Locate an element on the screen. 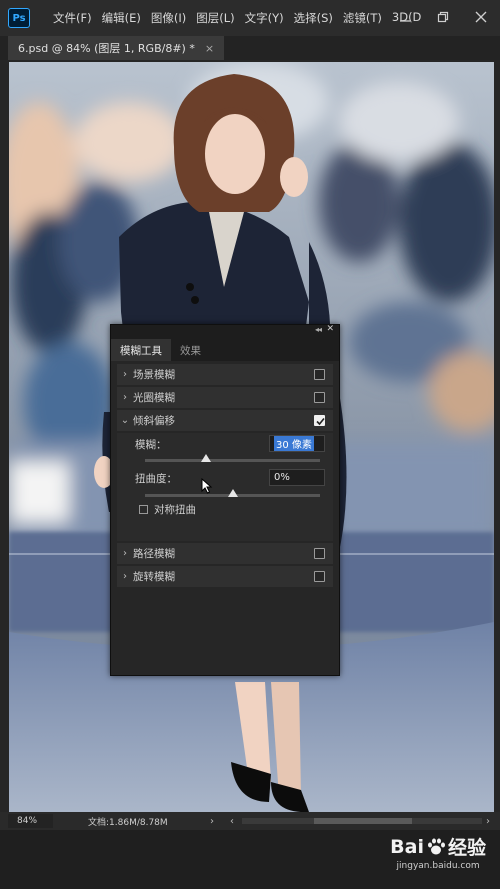  panel-close-icon: ✕ is located at coordinates (330, 329).